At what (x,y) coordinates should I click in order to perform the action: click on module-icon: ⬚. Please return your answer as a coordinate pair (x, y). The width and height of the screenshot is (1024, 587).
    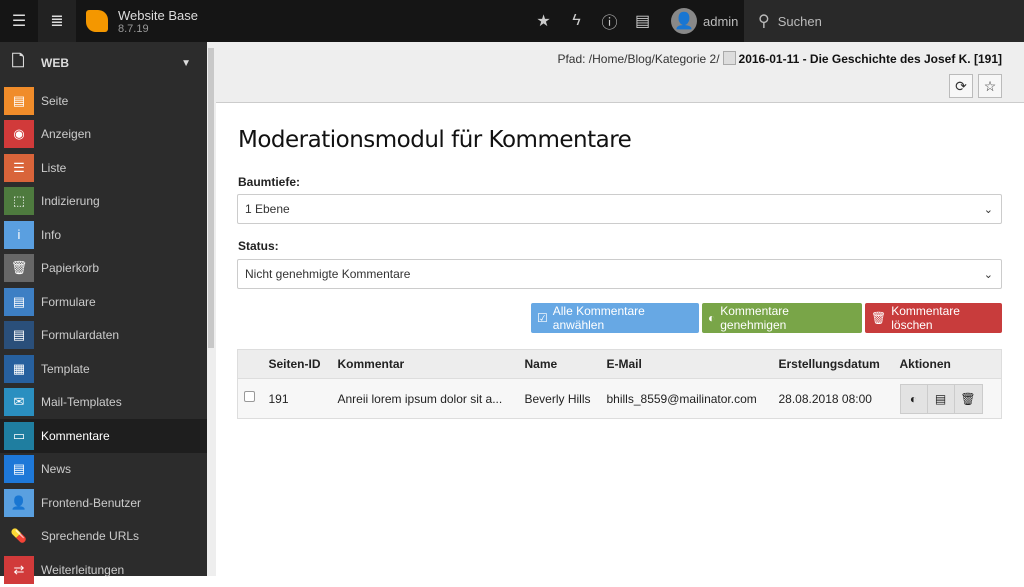
    Looking at the image, I should click on (19, 201).